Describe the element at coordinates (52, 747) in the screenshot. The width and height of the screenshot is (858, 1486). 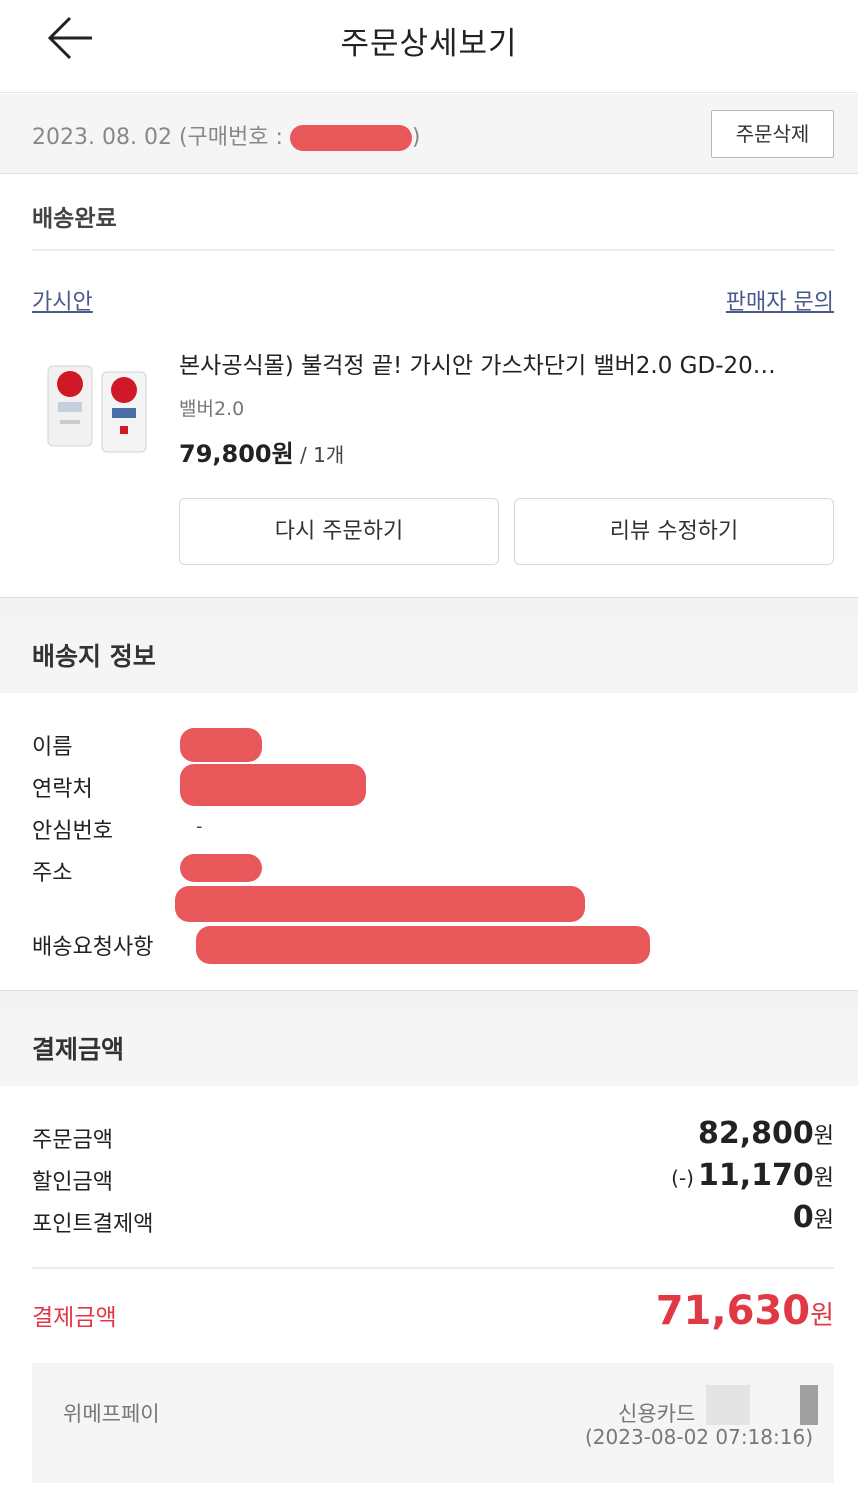
I see `name-label: 이름` at that location.